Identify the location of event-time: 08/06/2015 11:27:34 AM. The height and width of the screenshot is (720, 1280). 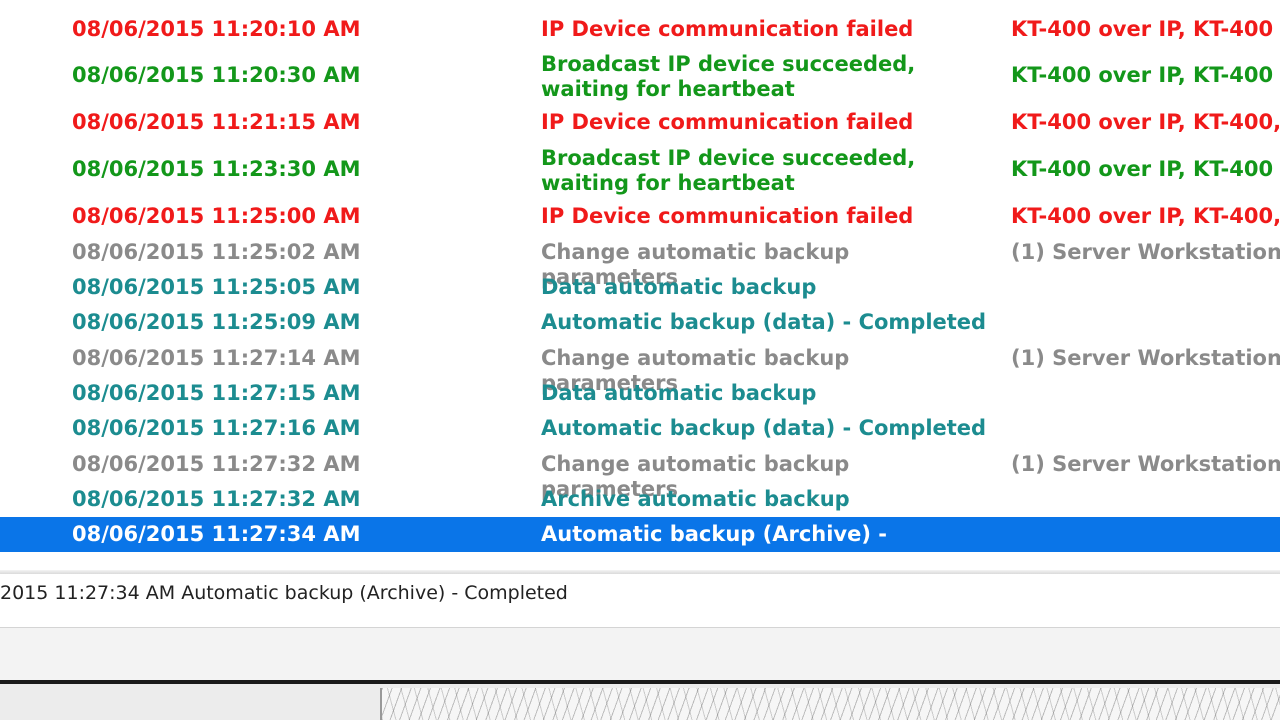
(216, 534).